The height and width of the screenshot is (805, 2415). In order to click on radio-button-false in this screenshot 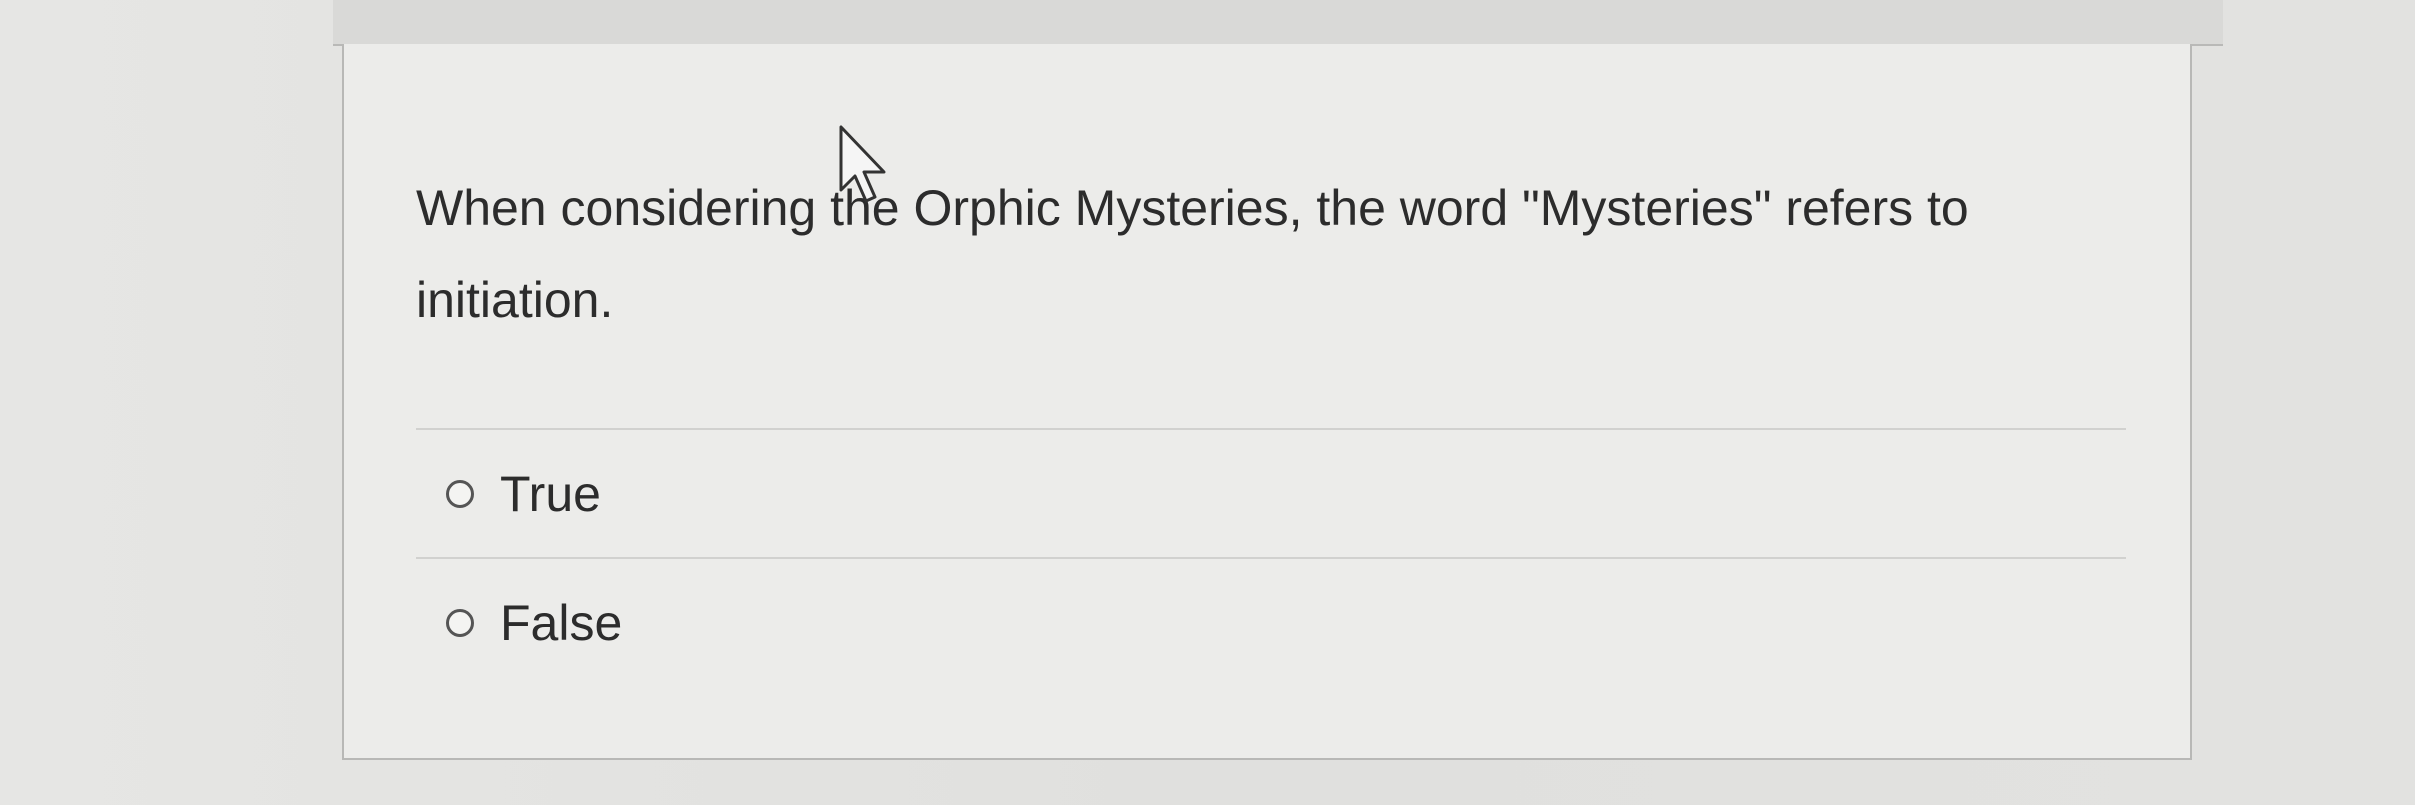, I will do `click(460, 622)`.